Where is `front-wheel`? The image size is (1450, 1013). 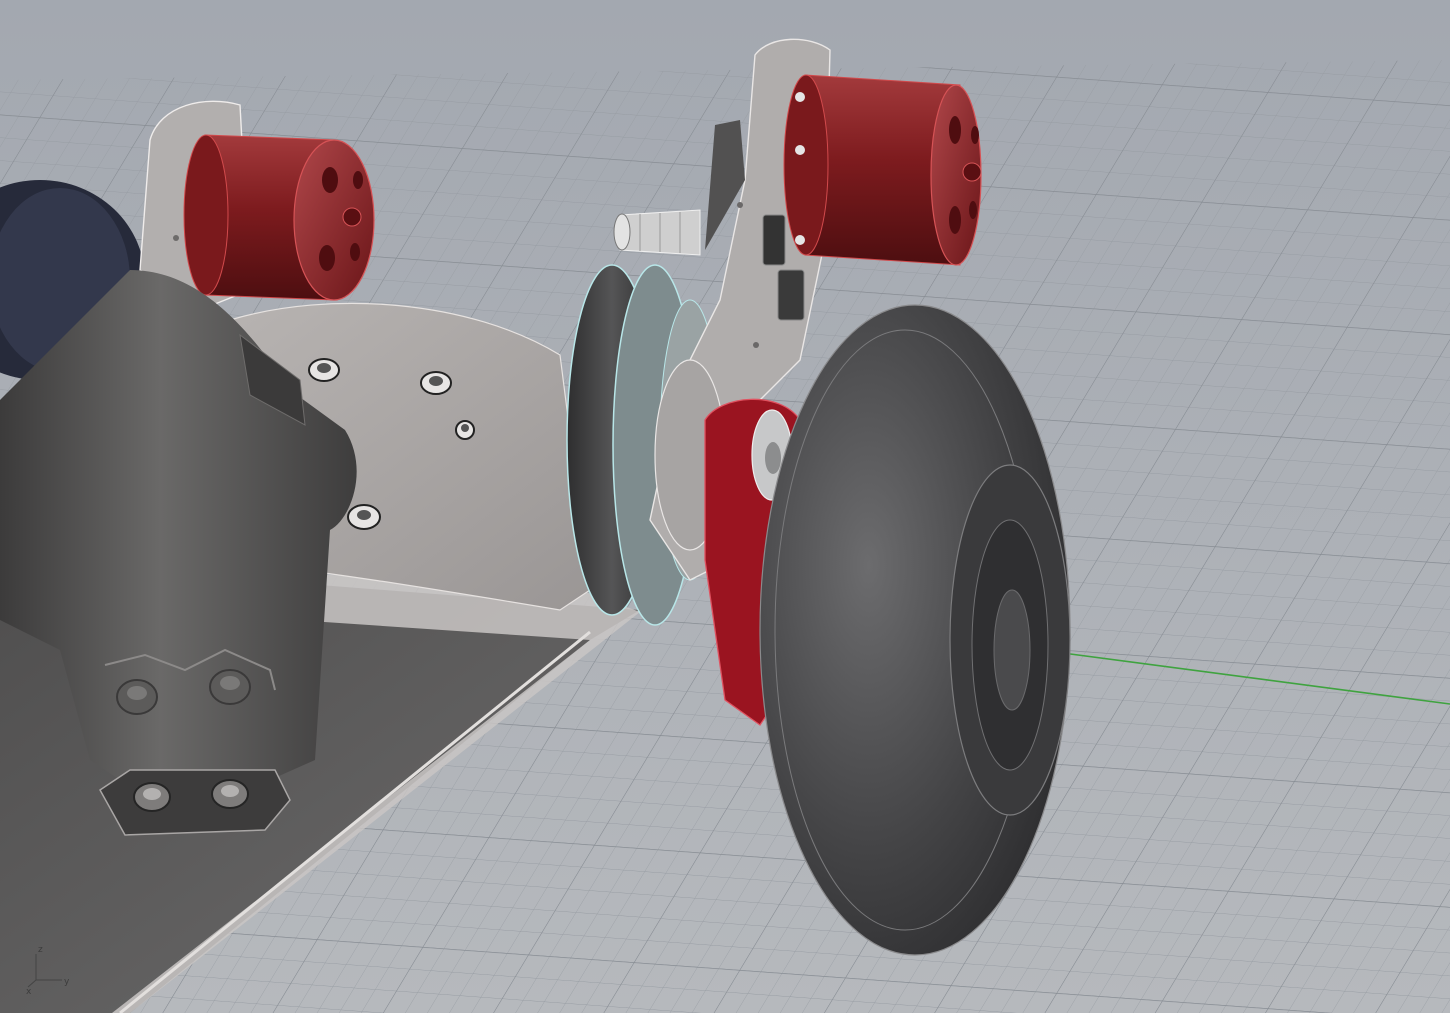 front-wheel is located at coordinates (915, 630).